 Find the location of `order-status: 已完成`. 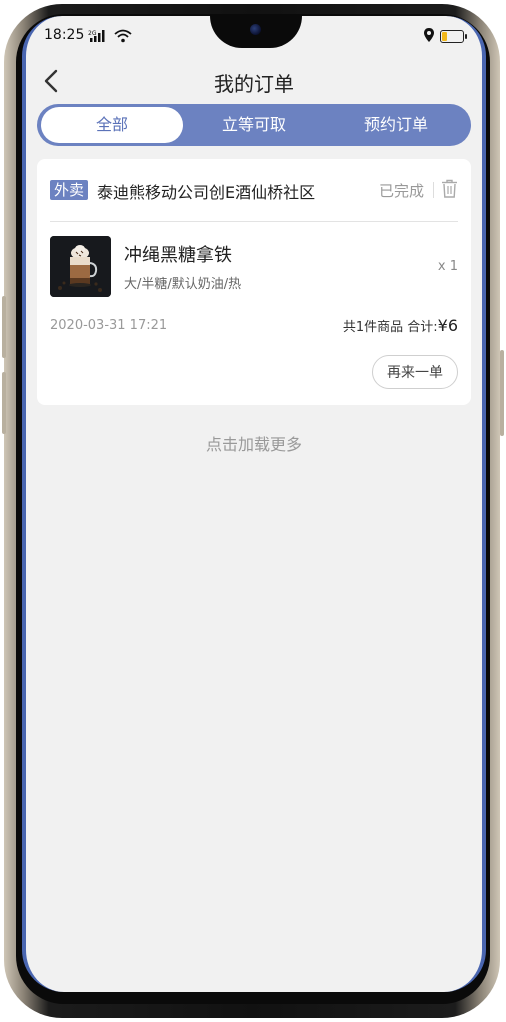

order-status: 已完成 is located at coordinates (402, 191).